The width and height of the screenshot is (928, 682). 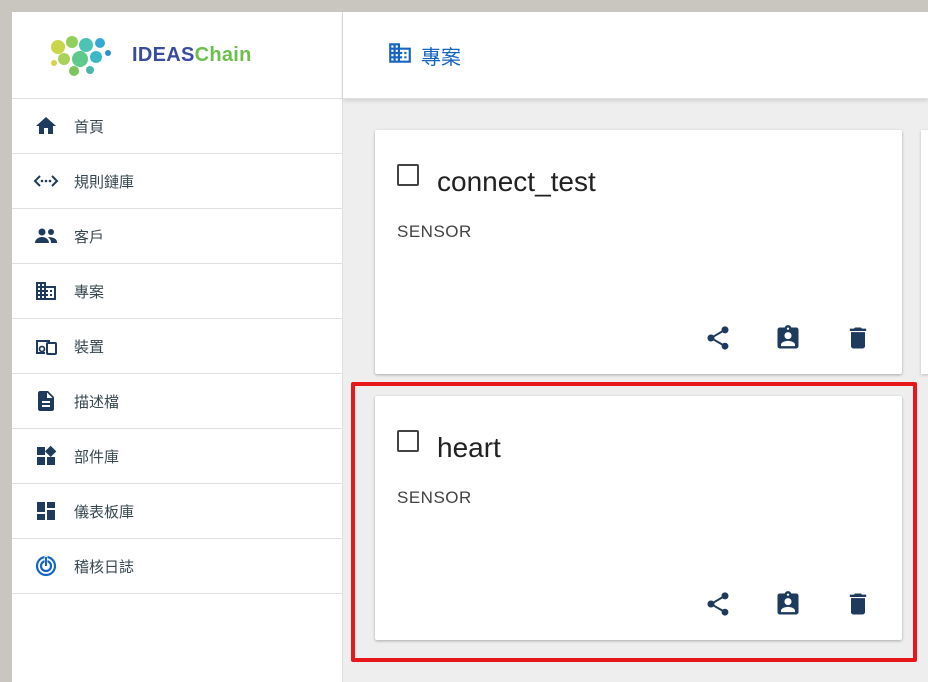 I want to click on people-icon, so click(x=46, y=236).